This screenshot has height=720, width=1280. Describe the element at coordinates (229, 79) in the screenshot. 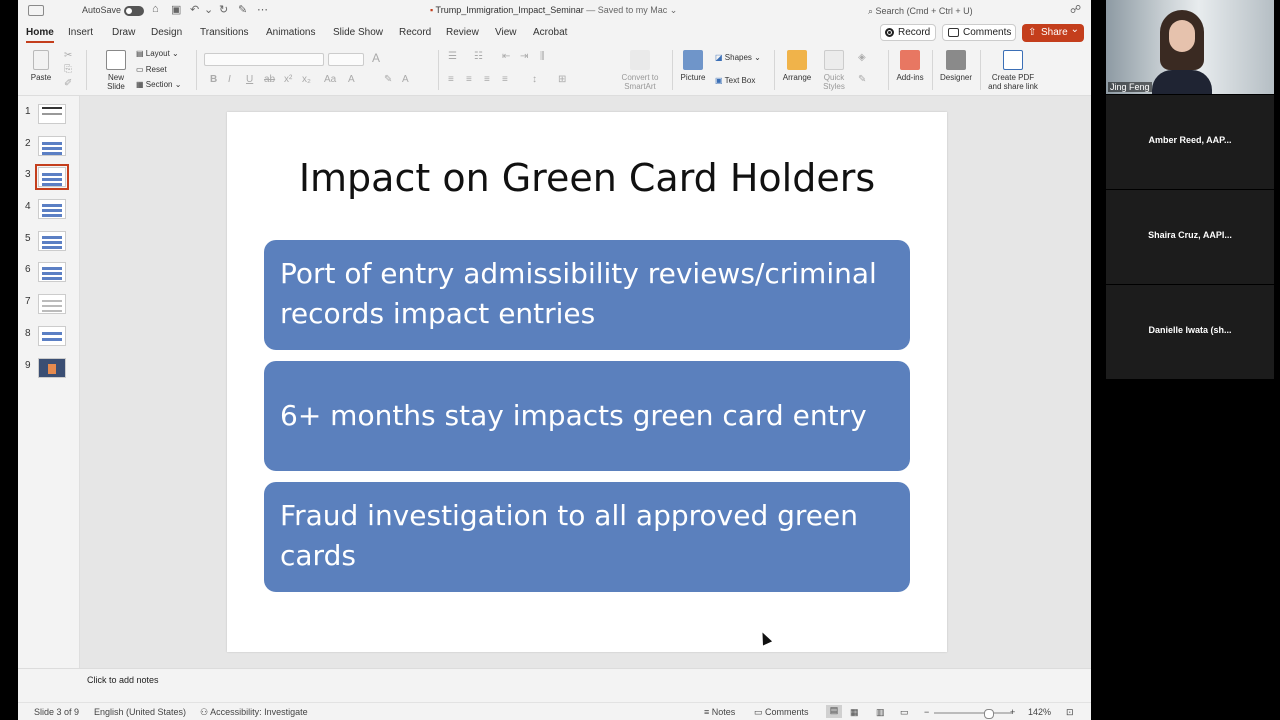

I see `italic-icon: I` at that location.